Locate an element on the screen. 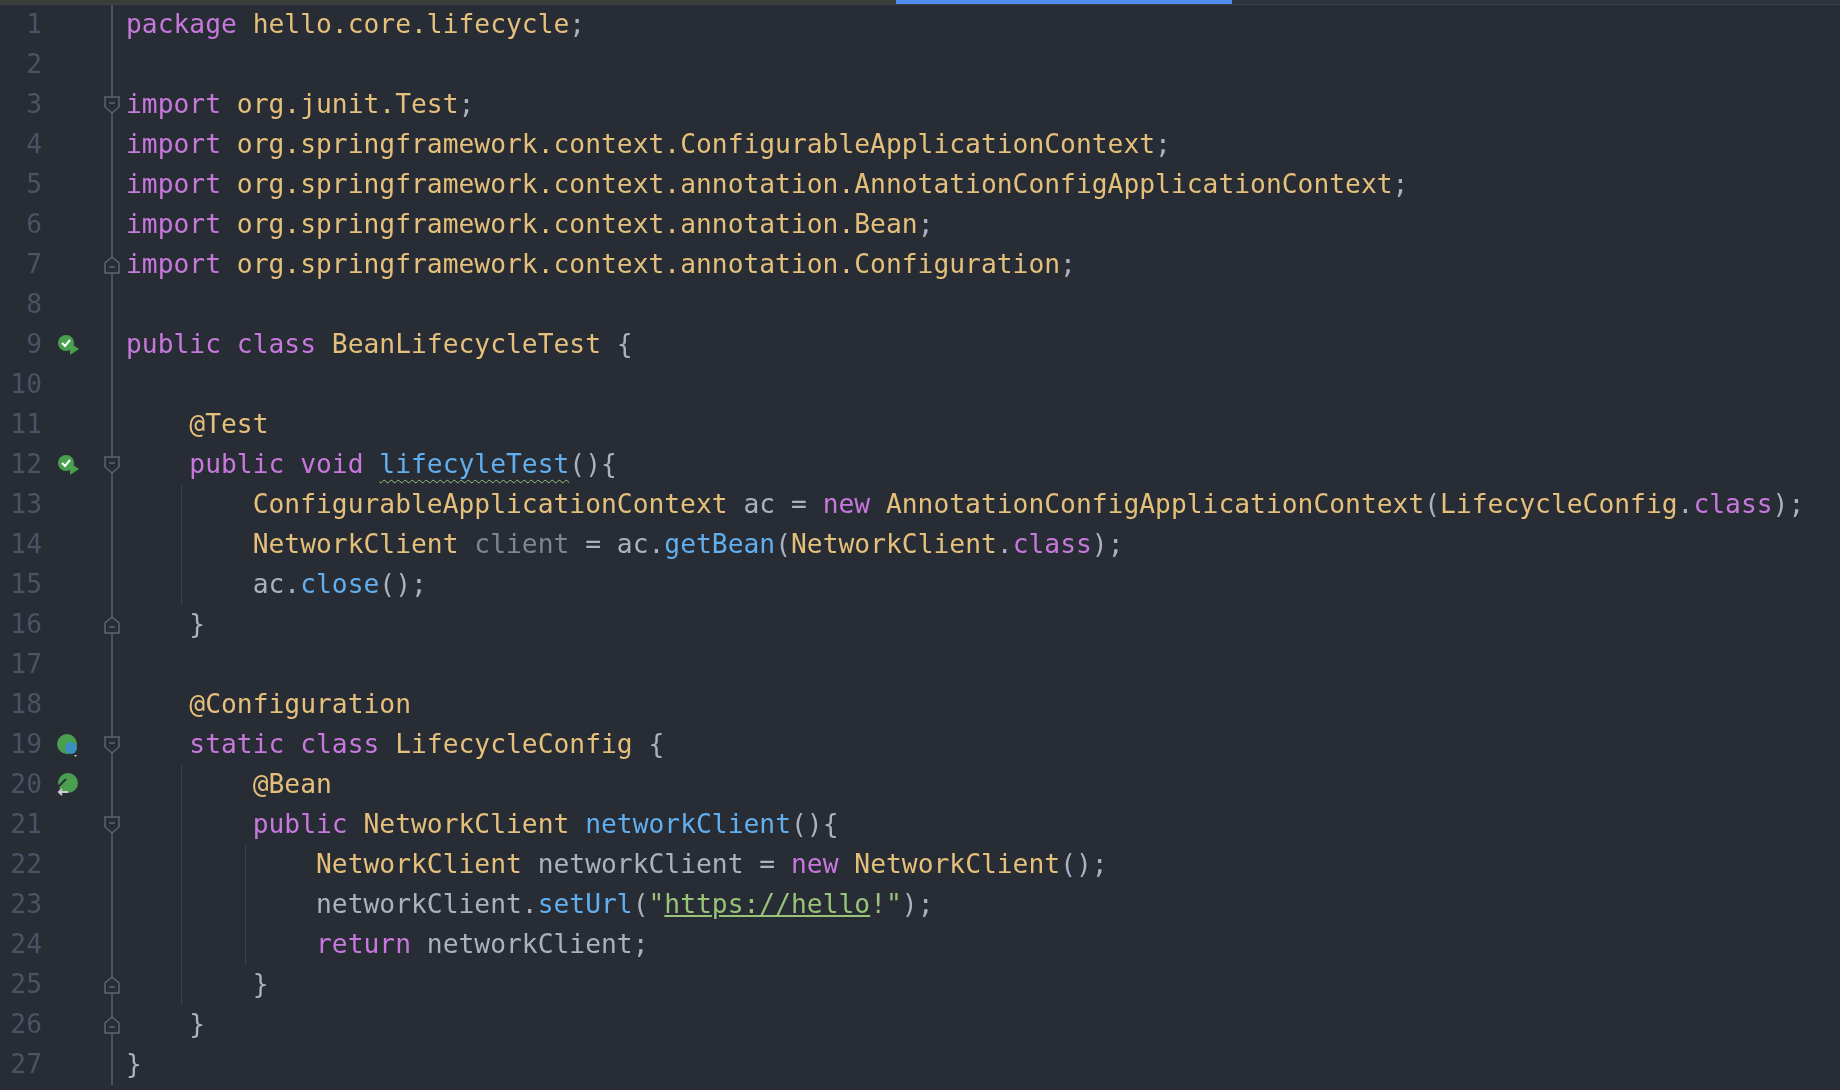 The height and width of the screenshot is (1090, 1840). code-line: ConfigurableApplicationContext ac = new AnnotationConfigApplicationContext(LifecycleConfig.class); is located at coordinates (1028, 505).